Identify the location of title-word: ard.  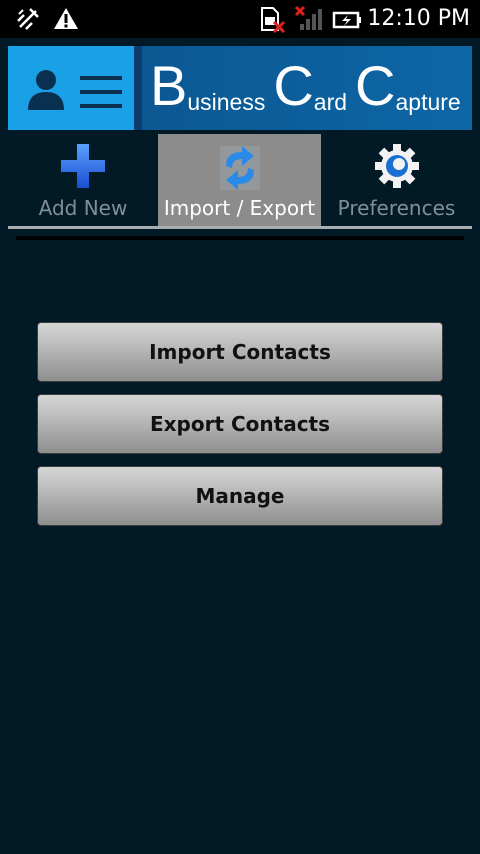
(330, 102).